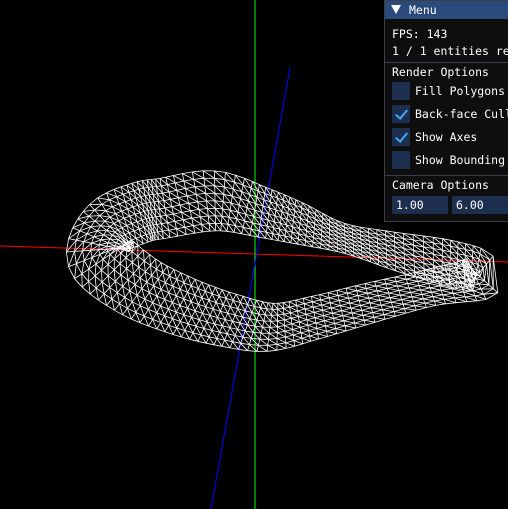 The image size is (508, 509). I want to click on camera-value-2-input: 6.00, so click(480, 205).